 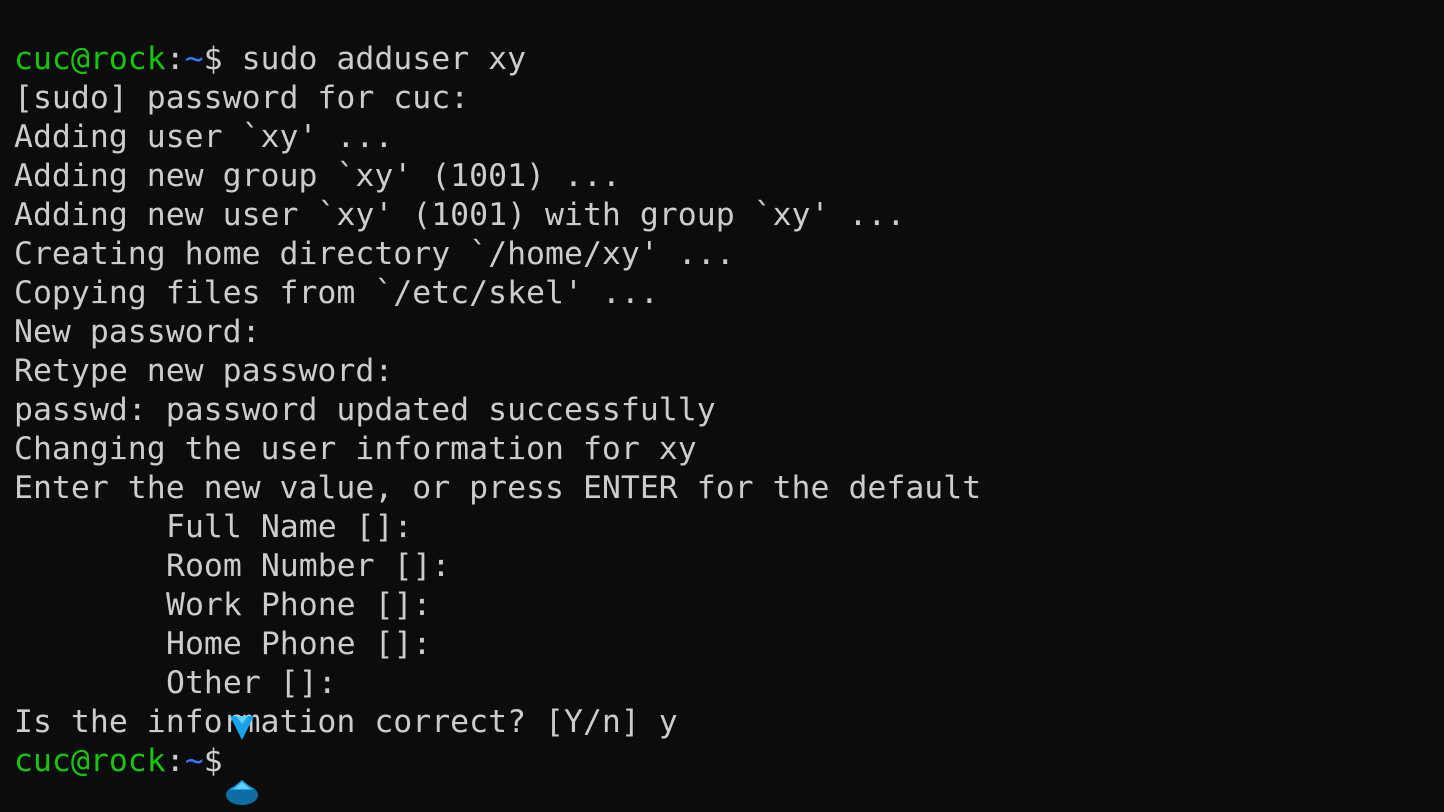 What do you see at coordinates (384, 59) in the screenshot?
I see `command-text: sudo adduser xy` at bounding box center [384, 59].